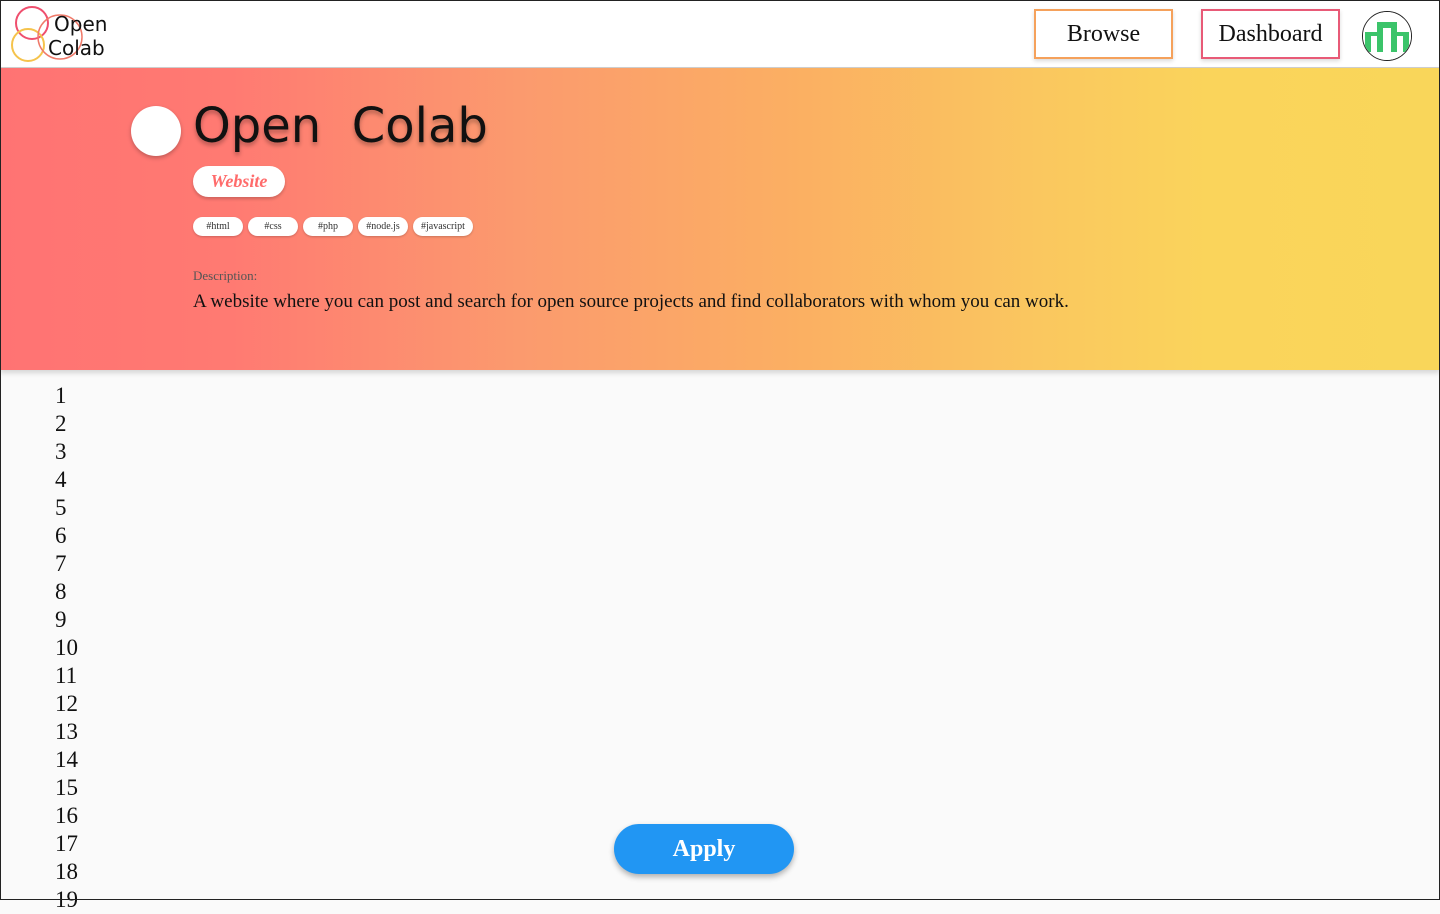  Describe the element at coordinates (81, 24) in the screenshot. I see `logo-text-line1: Open` at that location.